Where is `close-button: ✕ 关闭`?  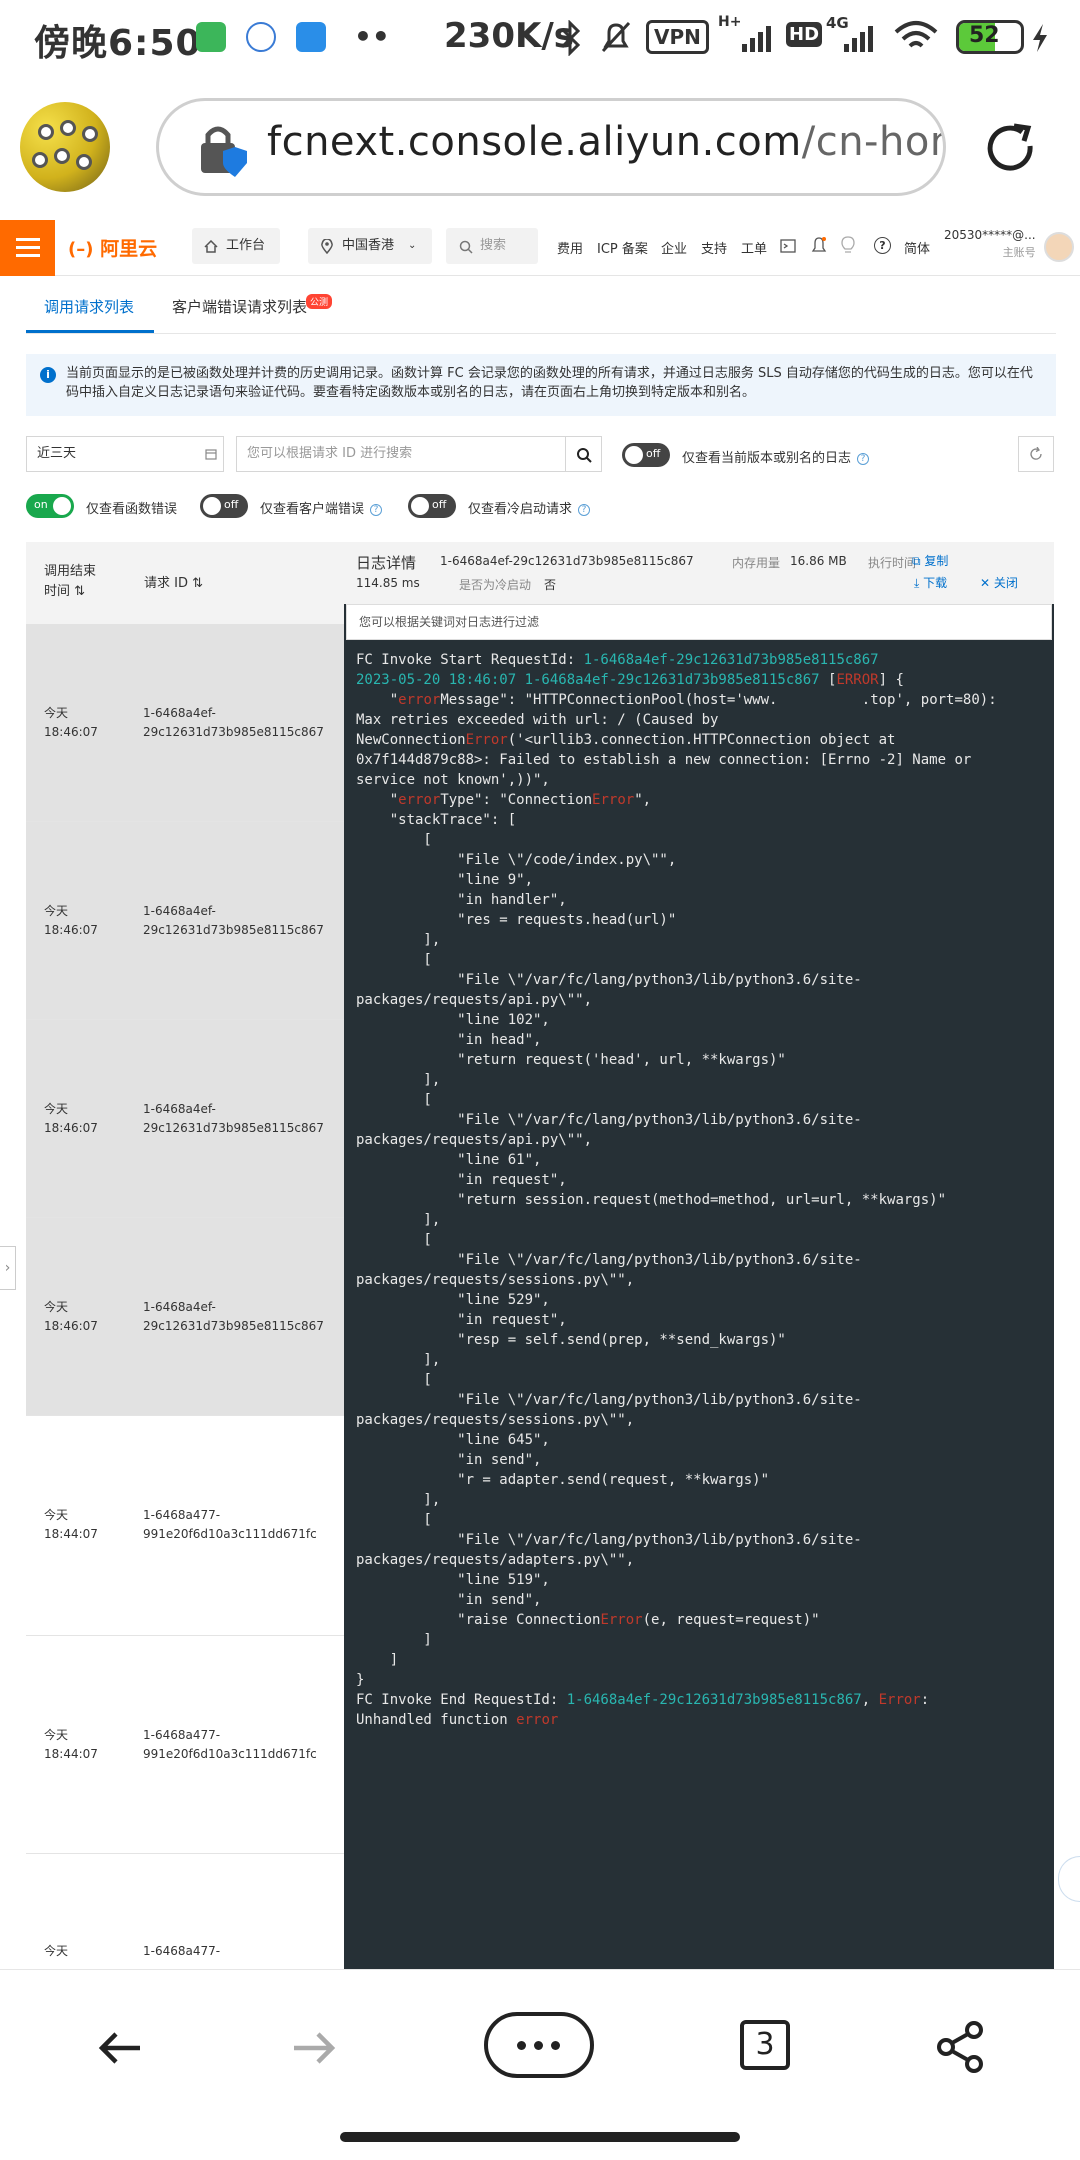 close-button: ✕ 关闭 is located at coordinates (999, 582).